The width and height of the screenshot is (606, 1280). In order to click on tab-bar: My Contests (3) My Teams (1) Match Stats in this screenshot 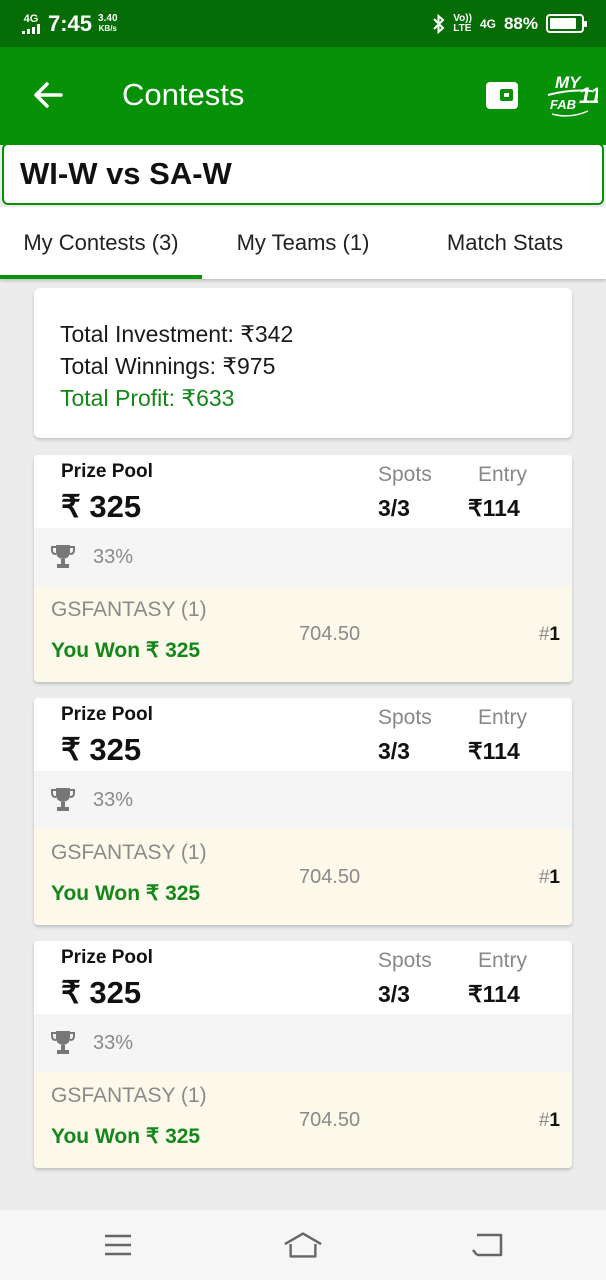, I will do `click(303, 243)`.